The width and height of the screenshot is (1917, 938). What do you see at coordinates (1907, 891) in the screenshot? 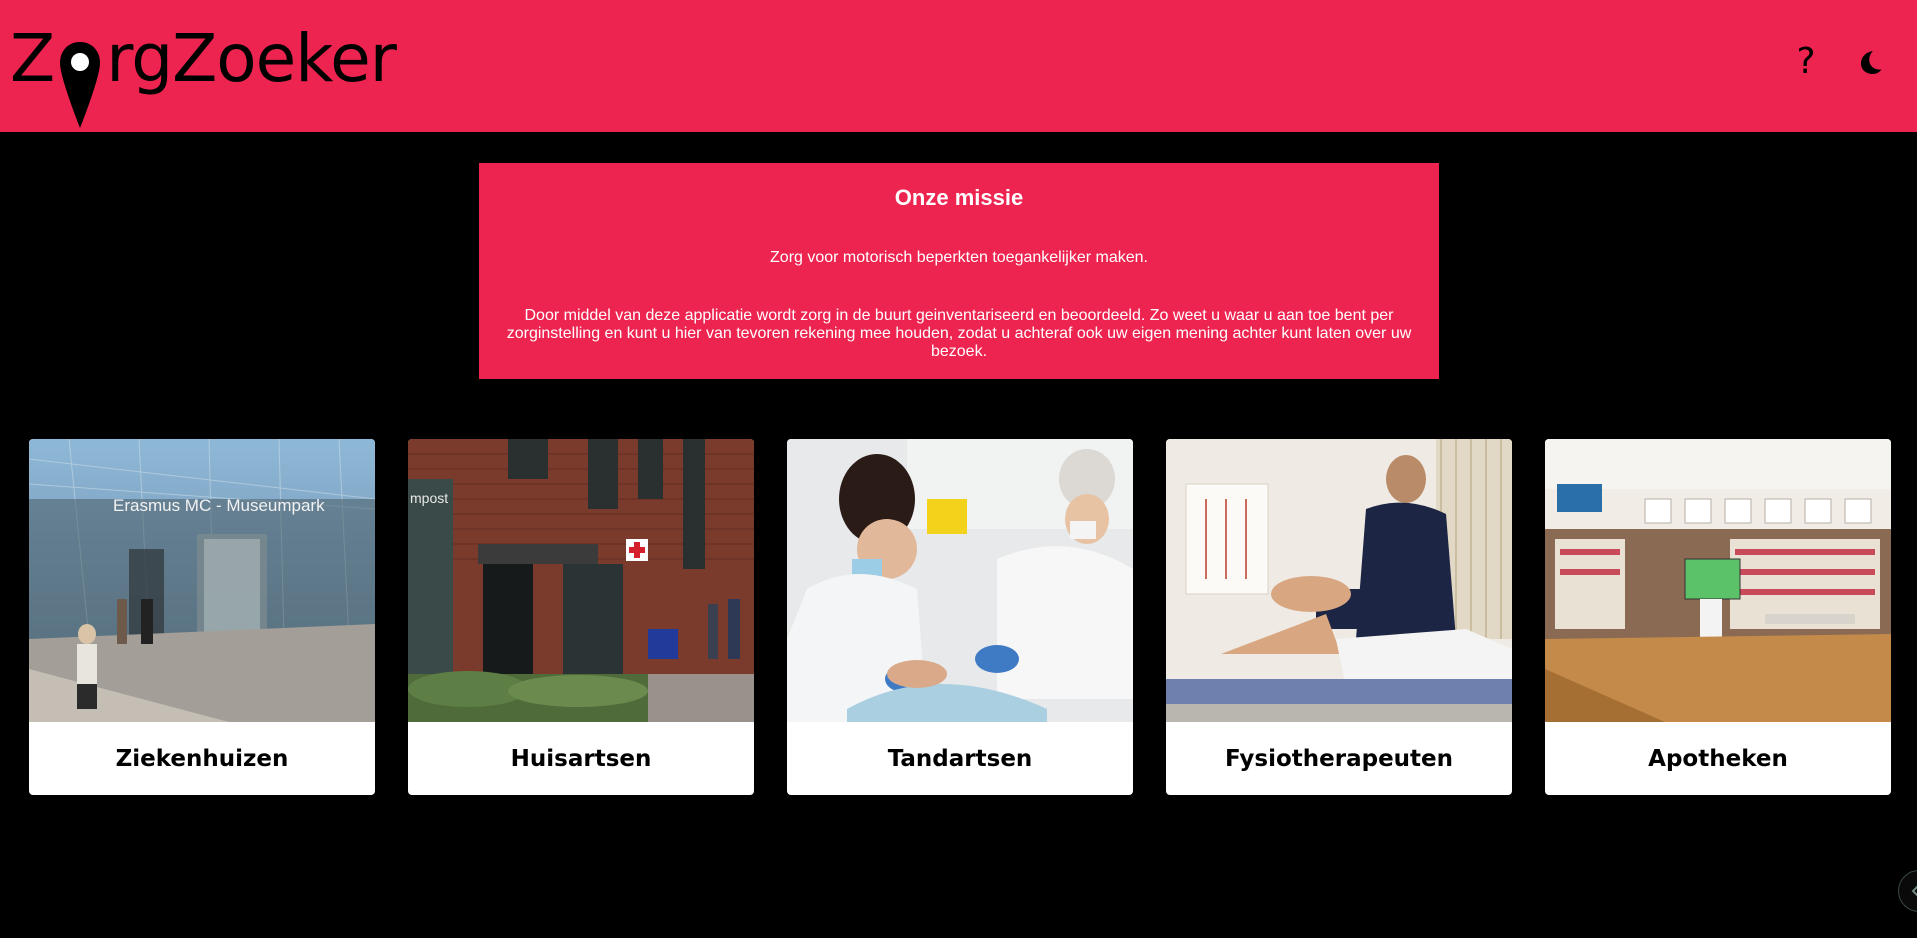
I see `scroll-top-button` at bounding box center [1907, 891].